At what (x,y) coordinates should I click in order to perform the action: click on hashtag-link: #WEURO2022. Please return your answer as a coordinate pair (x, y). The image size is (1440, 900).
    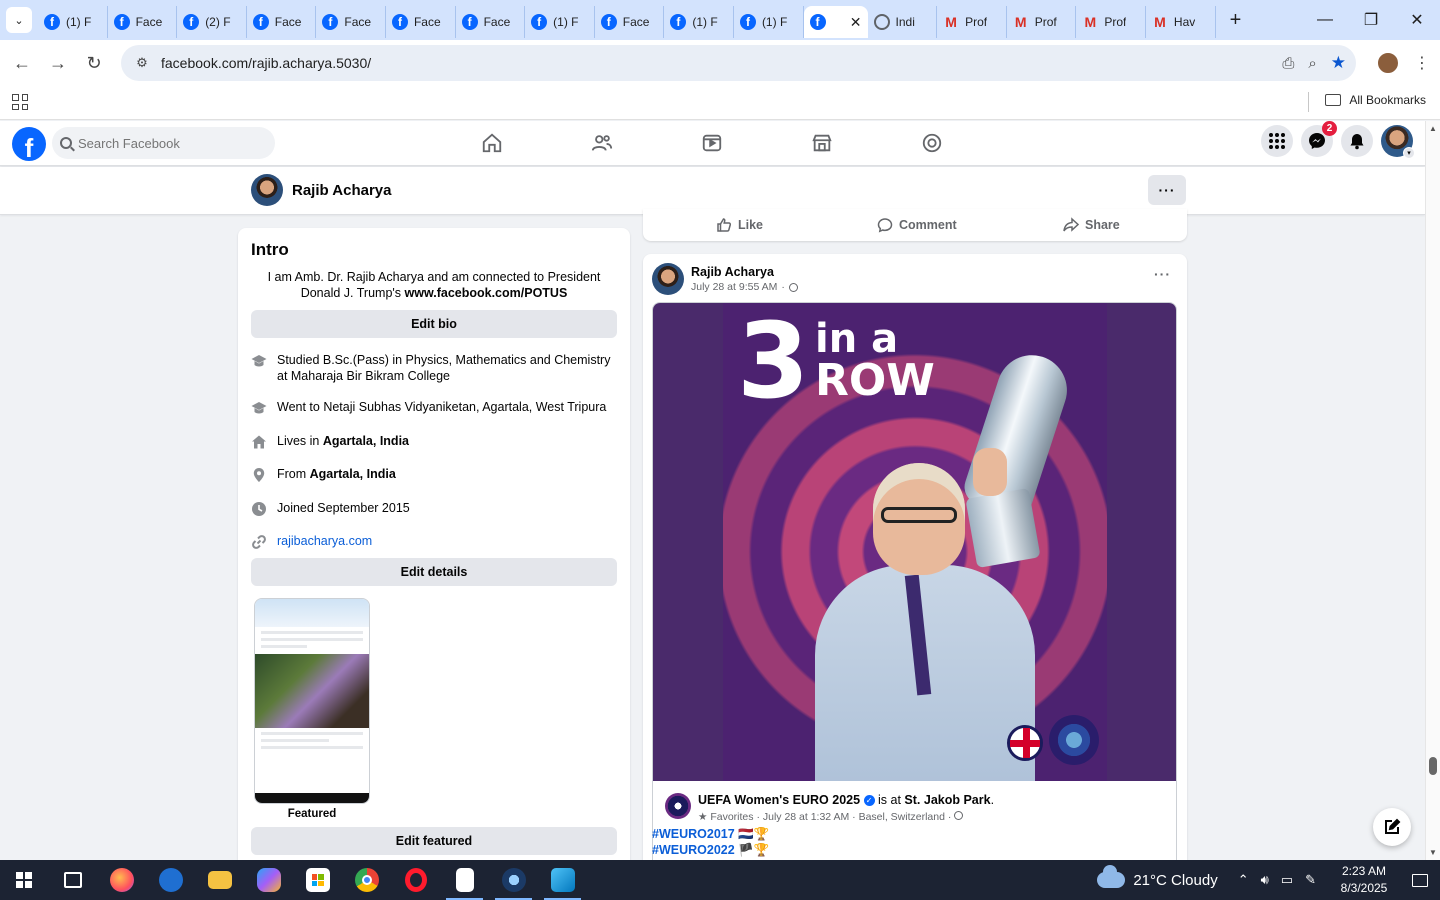
    Looking at the image, I should click on (693, 850).